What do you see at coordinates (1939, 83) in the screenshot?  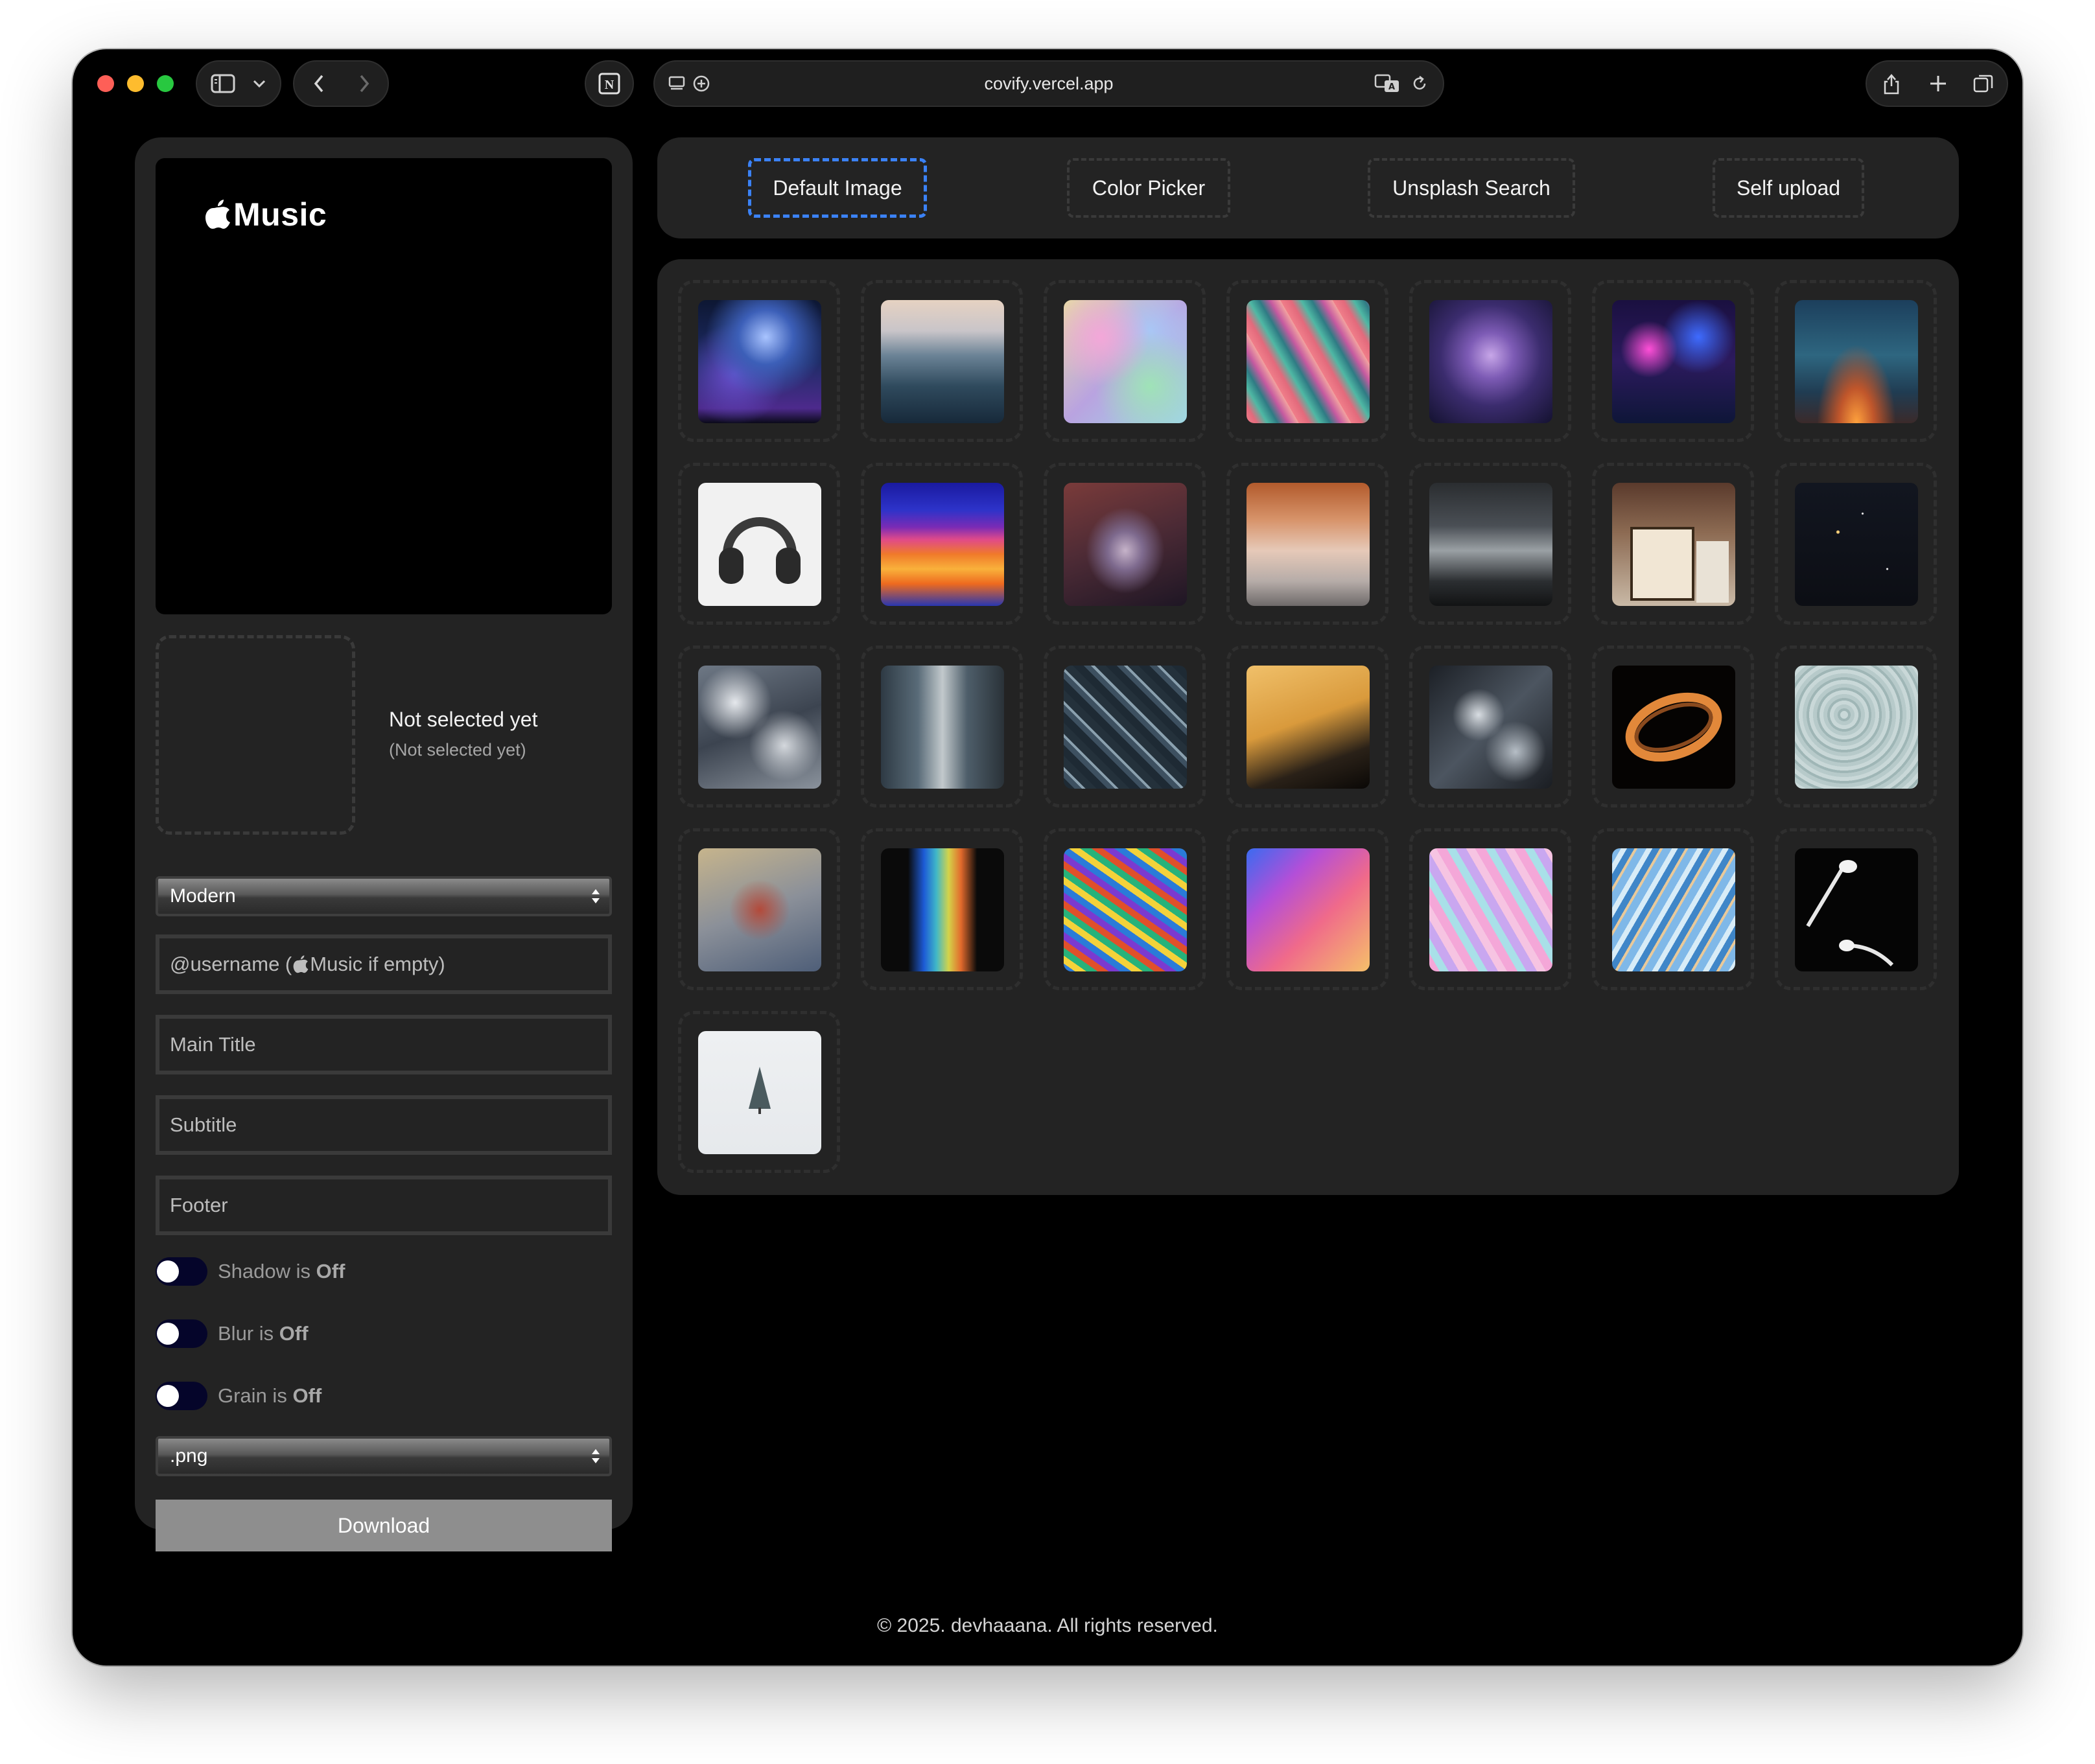 I see `new-tab-icon` at bounding box center [1939, 83].